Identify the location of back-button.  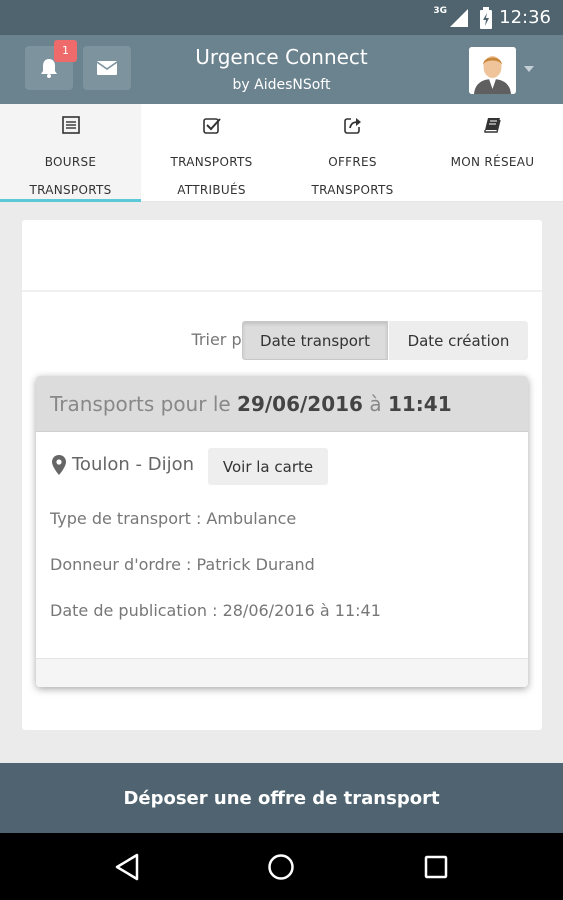
(127, 867).